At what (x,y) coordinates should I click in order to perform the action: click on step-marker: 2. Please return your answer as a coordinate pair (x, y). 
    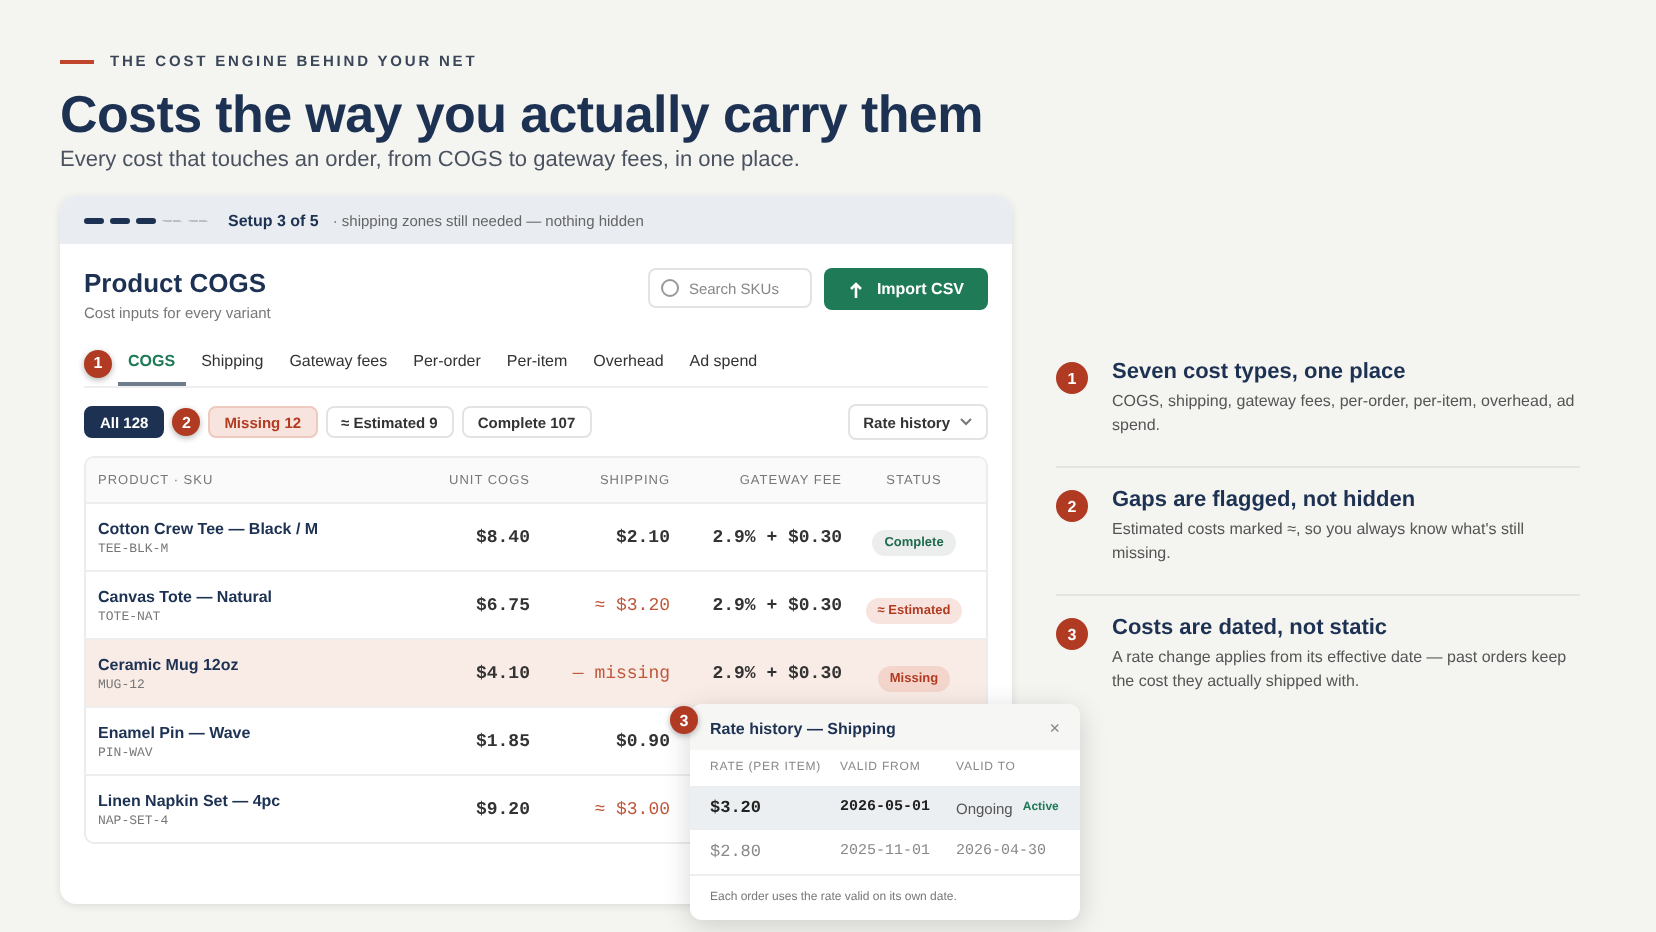
    Looking at the image, I should click on (186, 422).